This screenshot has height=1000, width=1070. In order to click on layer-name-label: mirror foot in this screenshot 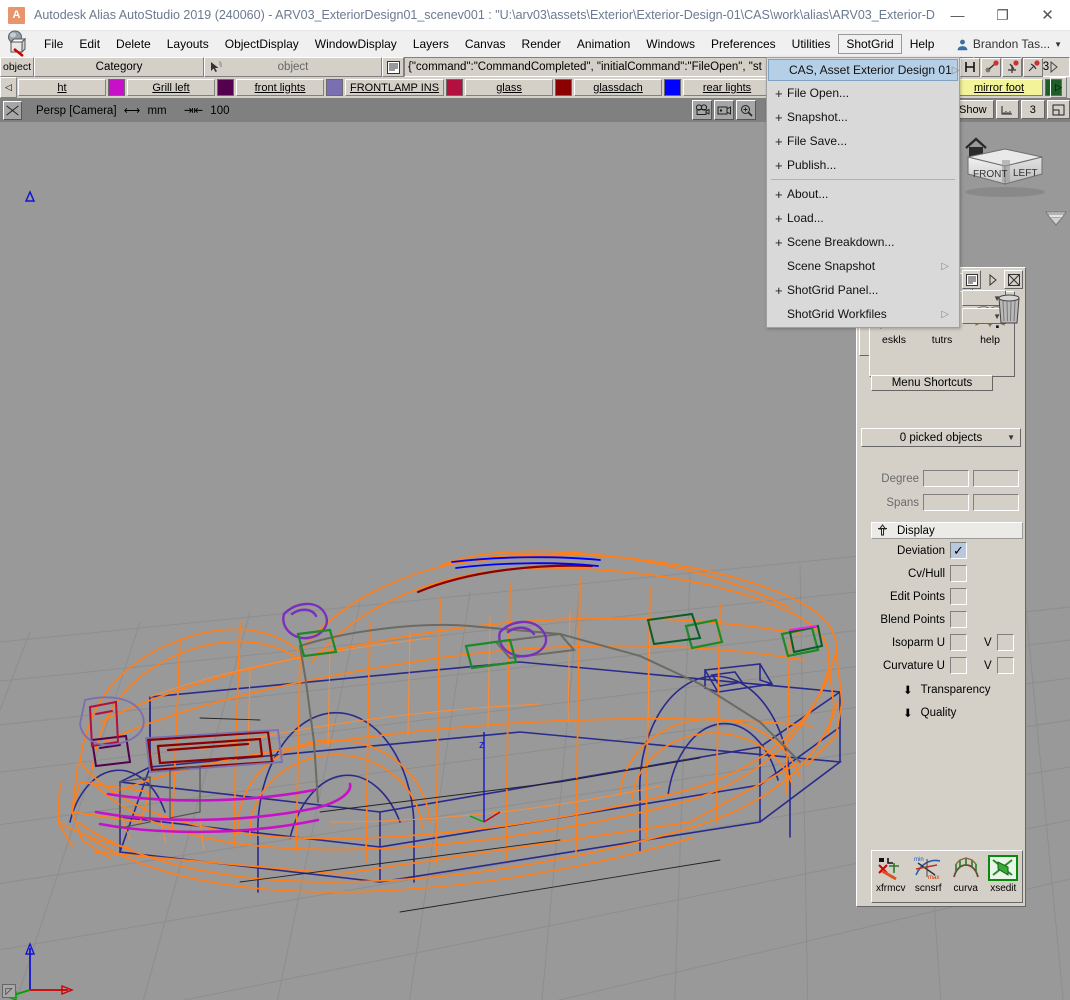, I will do `click(999, 87)`.